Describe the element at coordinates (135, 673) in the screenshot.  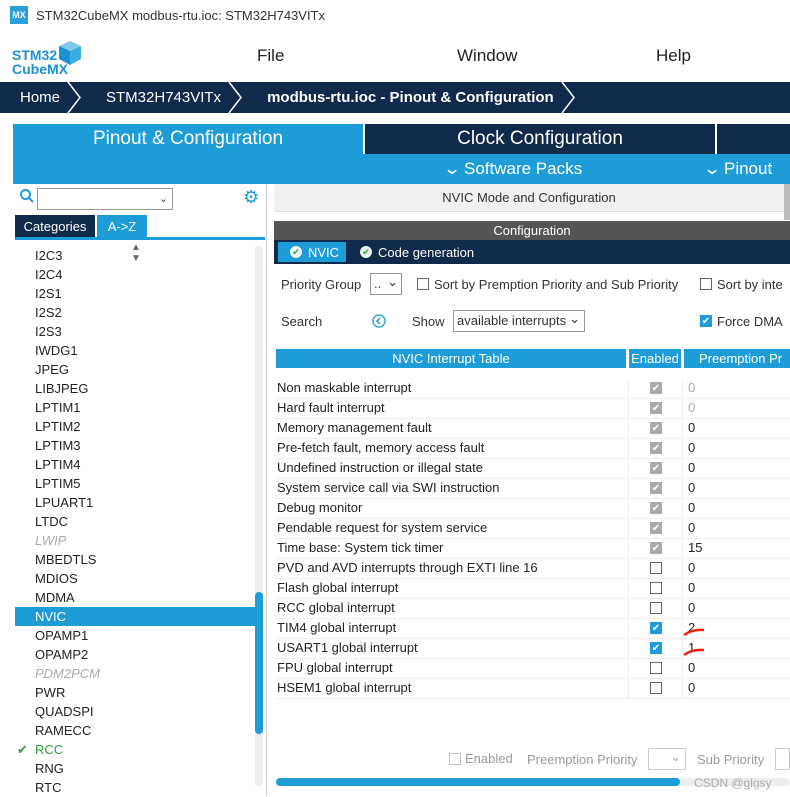
I see `category-item-pdm2pcm: PDM2PCM` at that location.